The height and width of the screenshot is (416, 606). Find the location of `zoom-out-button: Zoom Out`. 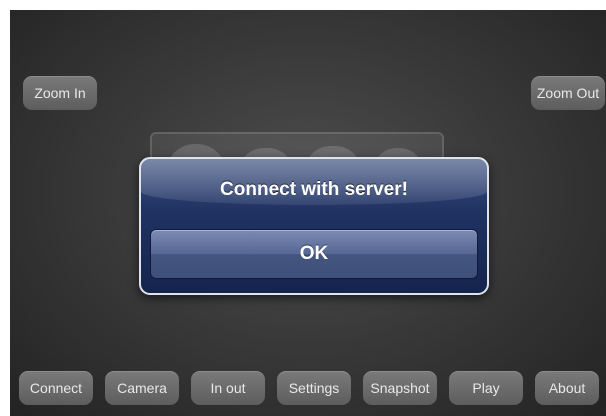

zoom-out-button: Zoom Out is located at coordinates (568, 93).